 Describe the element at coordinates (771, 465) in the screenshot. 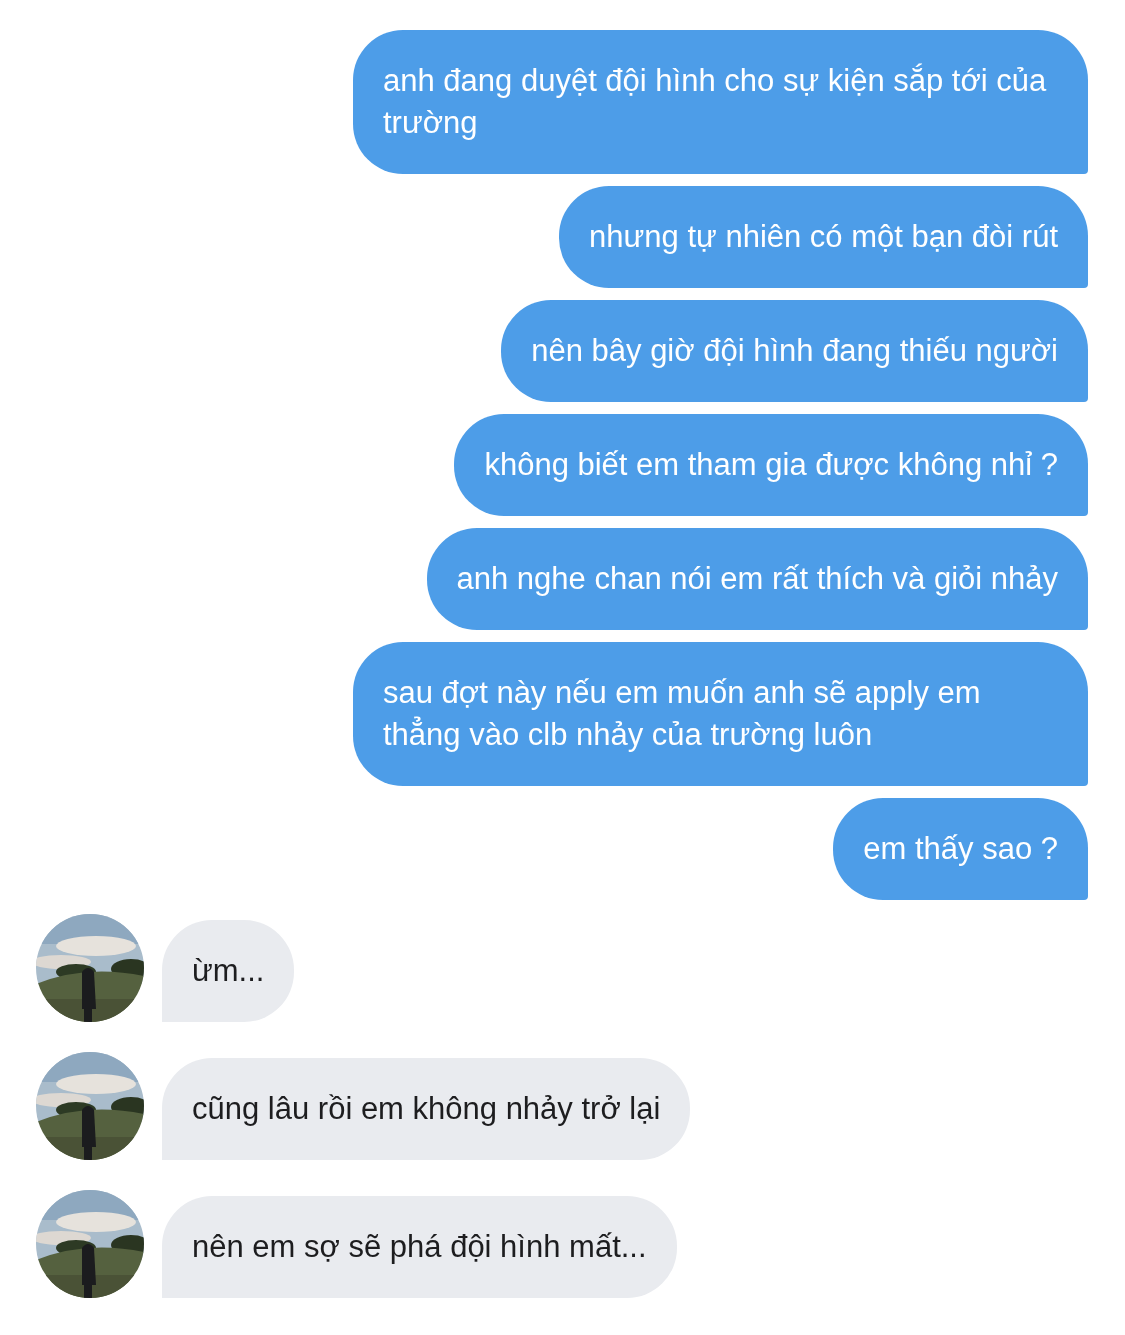

I see `message-bubble: không biết em tham gia được không nhỉ ?` at that location.